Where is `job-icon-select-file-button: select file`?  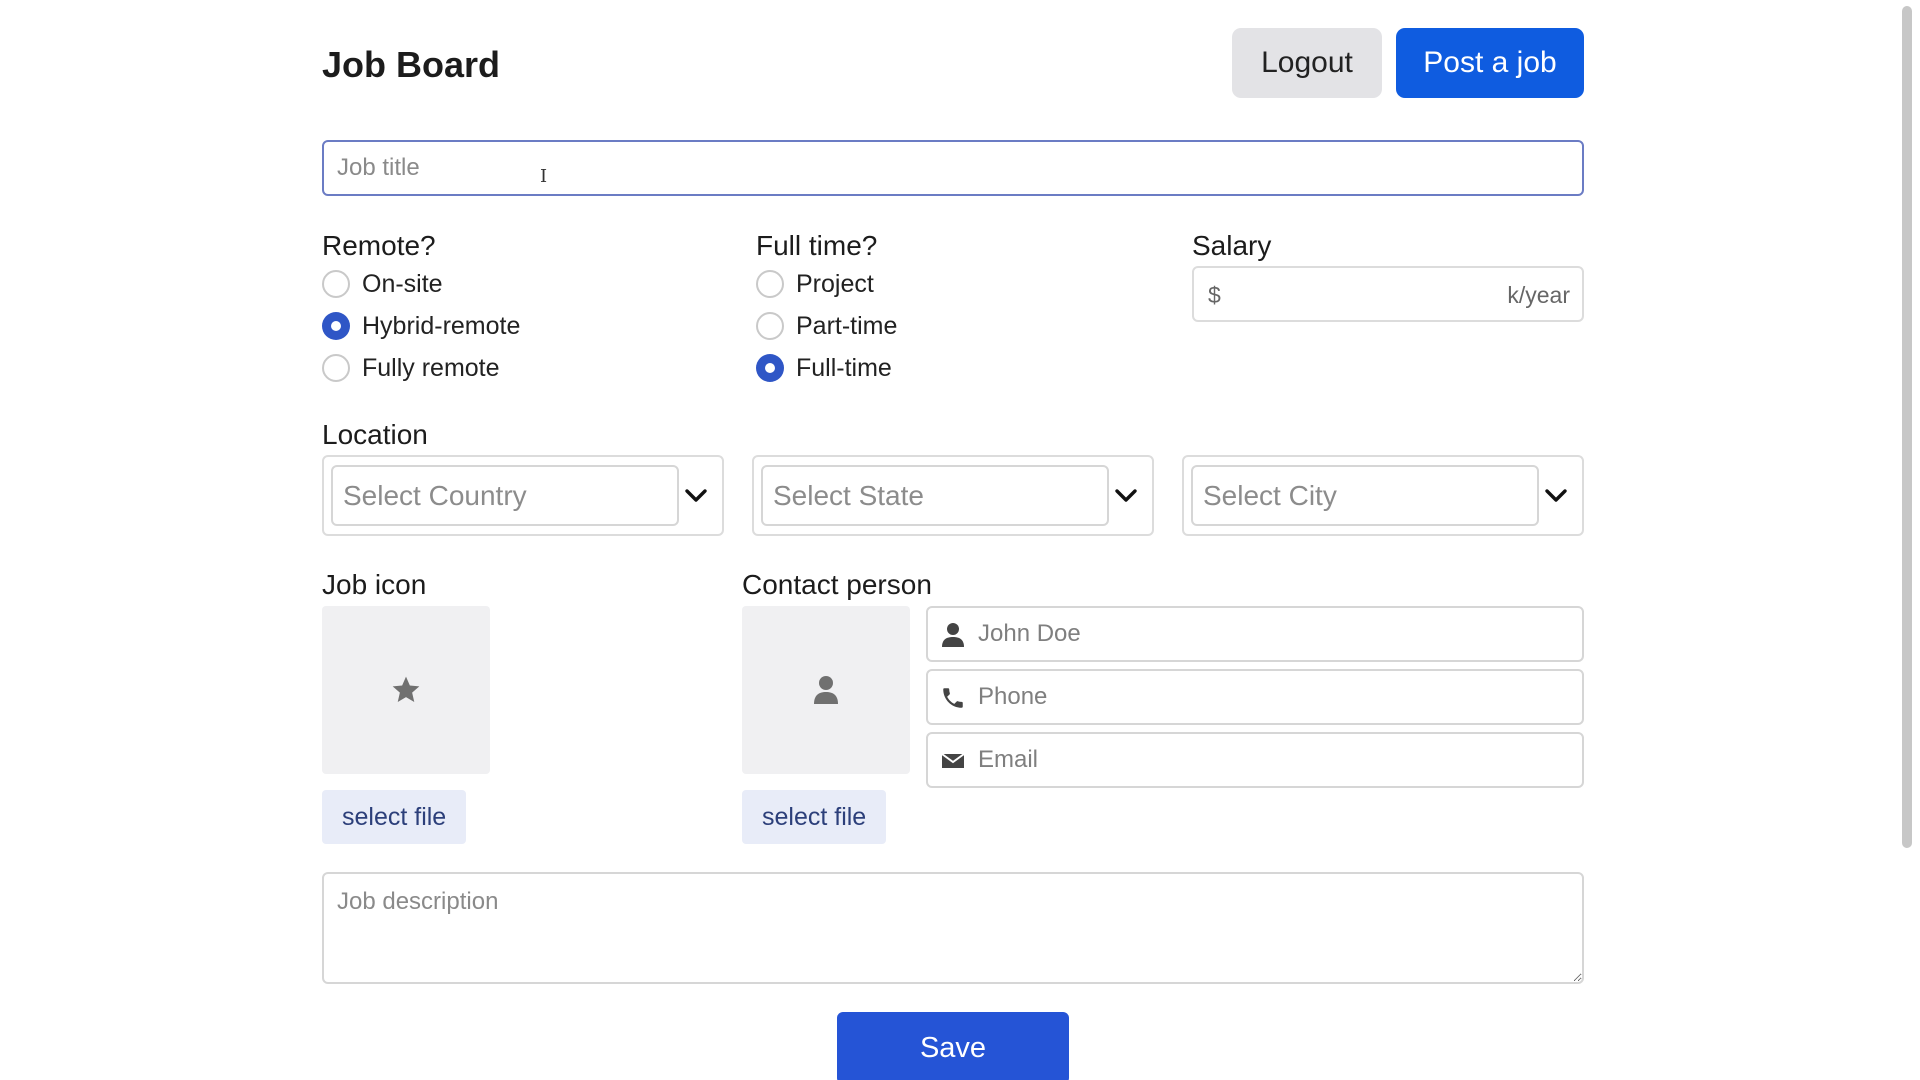 job-icon-select-file-button: select file is located at coordinates (394, 817).